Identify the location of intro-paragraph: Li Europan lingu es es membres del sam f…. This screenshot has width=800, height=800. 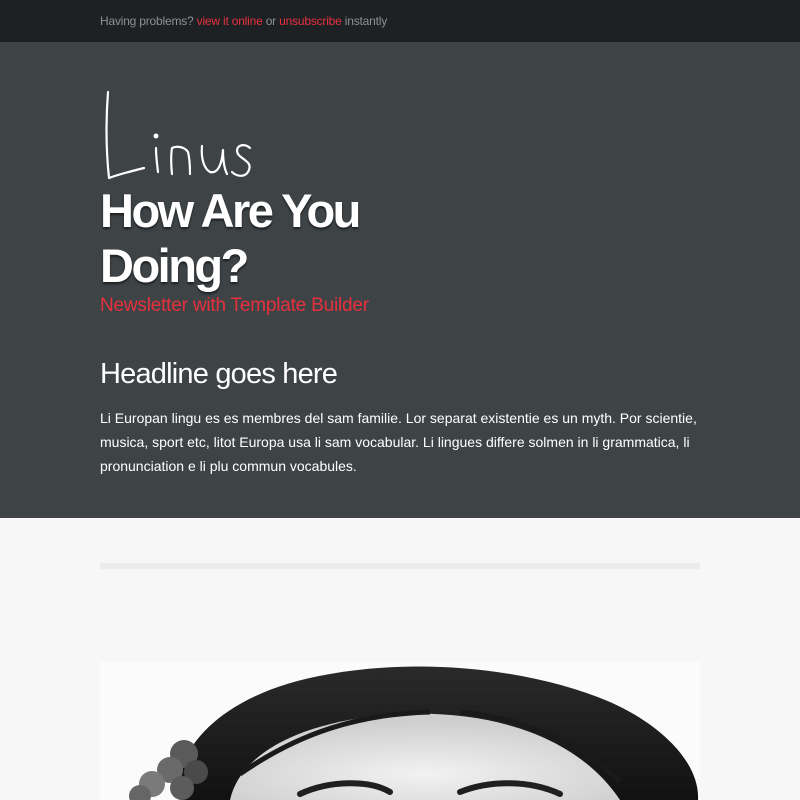
(398, 442).